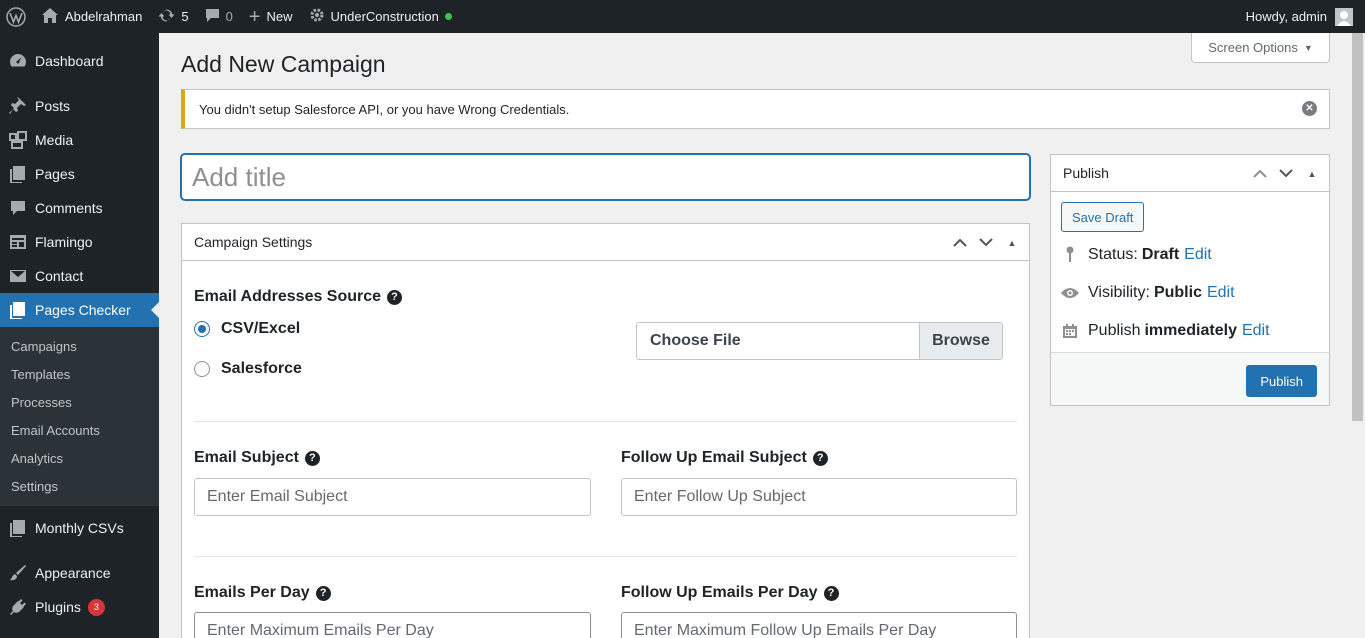 This screenshot has width=1365, height=638. What do you see at coordinates (69, 61) in the screenshot?
I see `sidebar-item-label: Dashboard` at bounding box center [69, 61].